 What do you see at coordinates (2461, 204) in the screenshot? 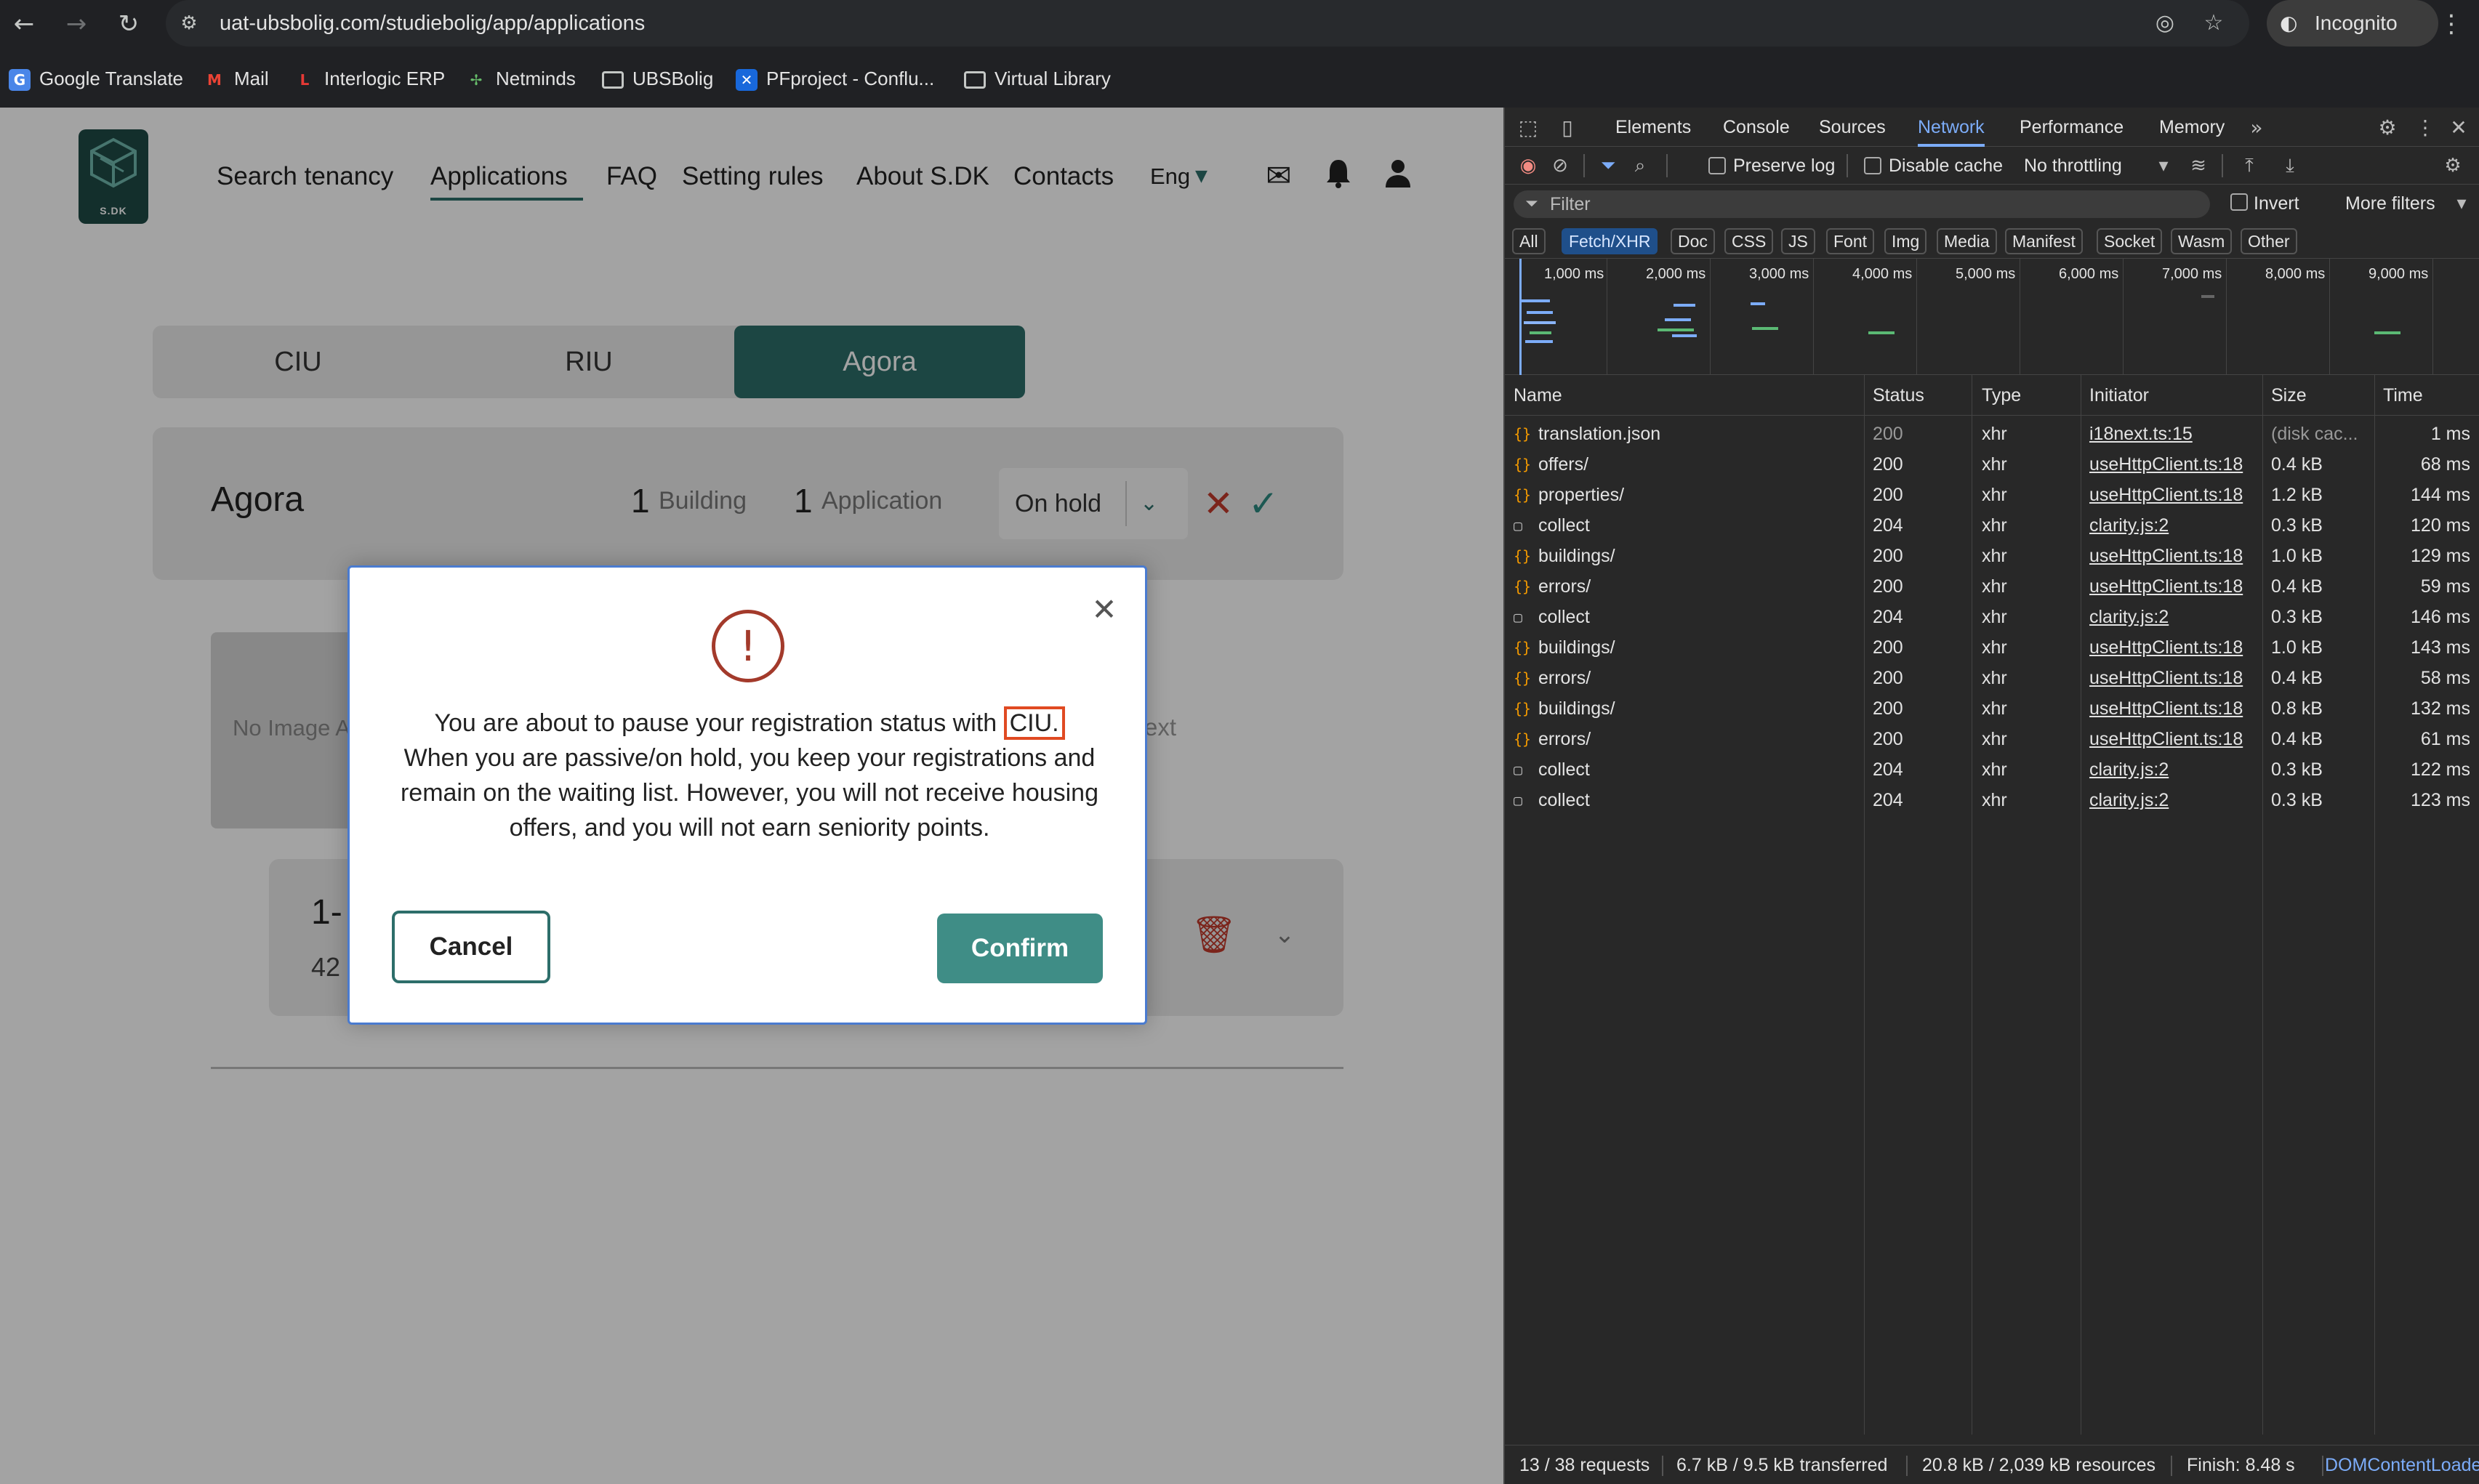
I see `chevron-down-icon: ▾` at bounding box center [2461, 204].